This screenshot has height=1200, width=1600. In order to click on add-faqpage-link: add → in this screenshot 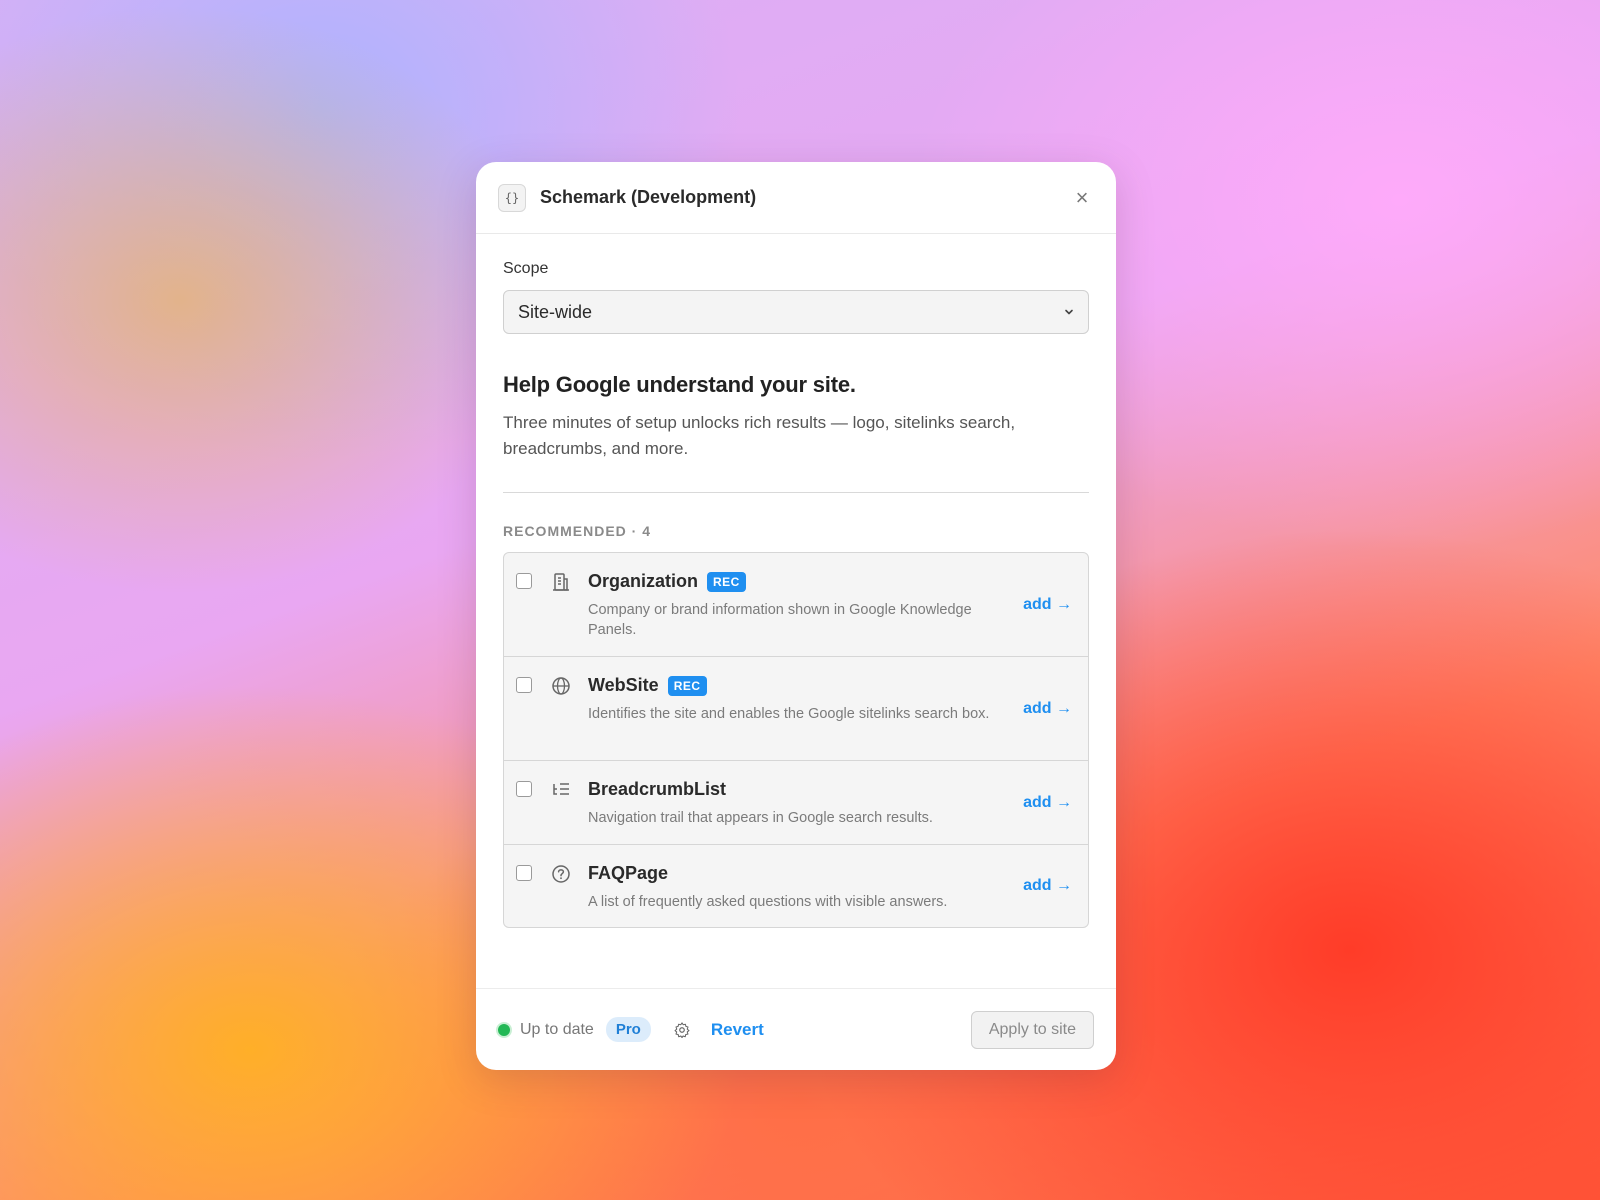, I will do `click(1047, 886)`.